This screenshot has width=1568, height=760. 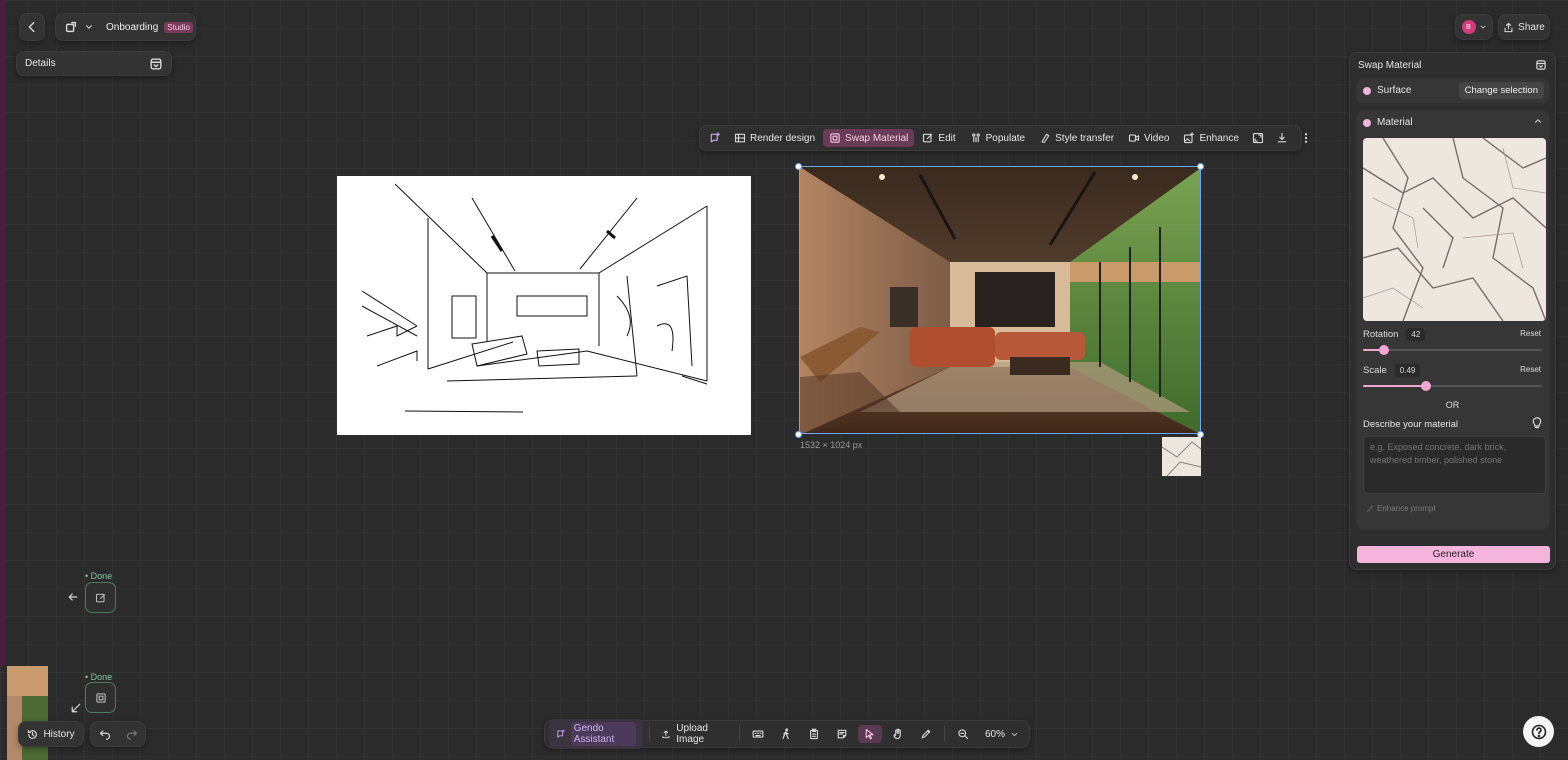 I want to click on upload-icon, so click(x=666, y=734).